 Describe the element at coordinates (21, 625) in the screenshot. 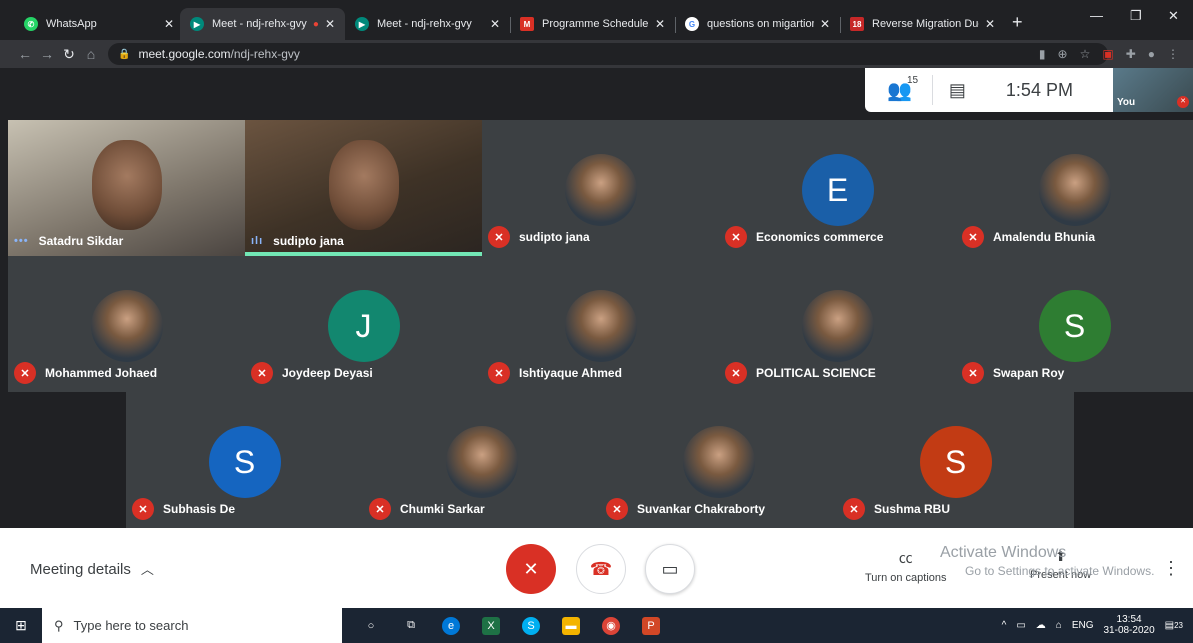

I see `windows-start-icon: ⊞` at that location.